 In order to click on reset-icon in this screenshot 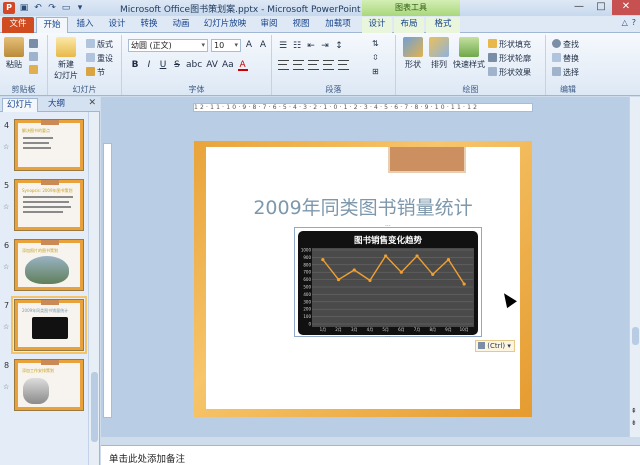, I will do `click(90, 57)`.